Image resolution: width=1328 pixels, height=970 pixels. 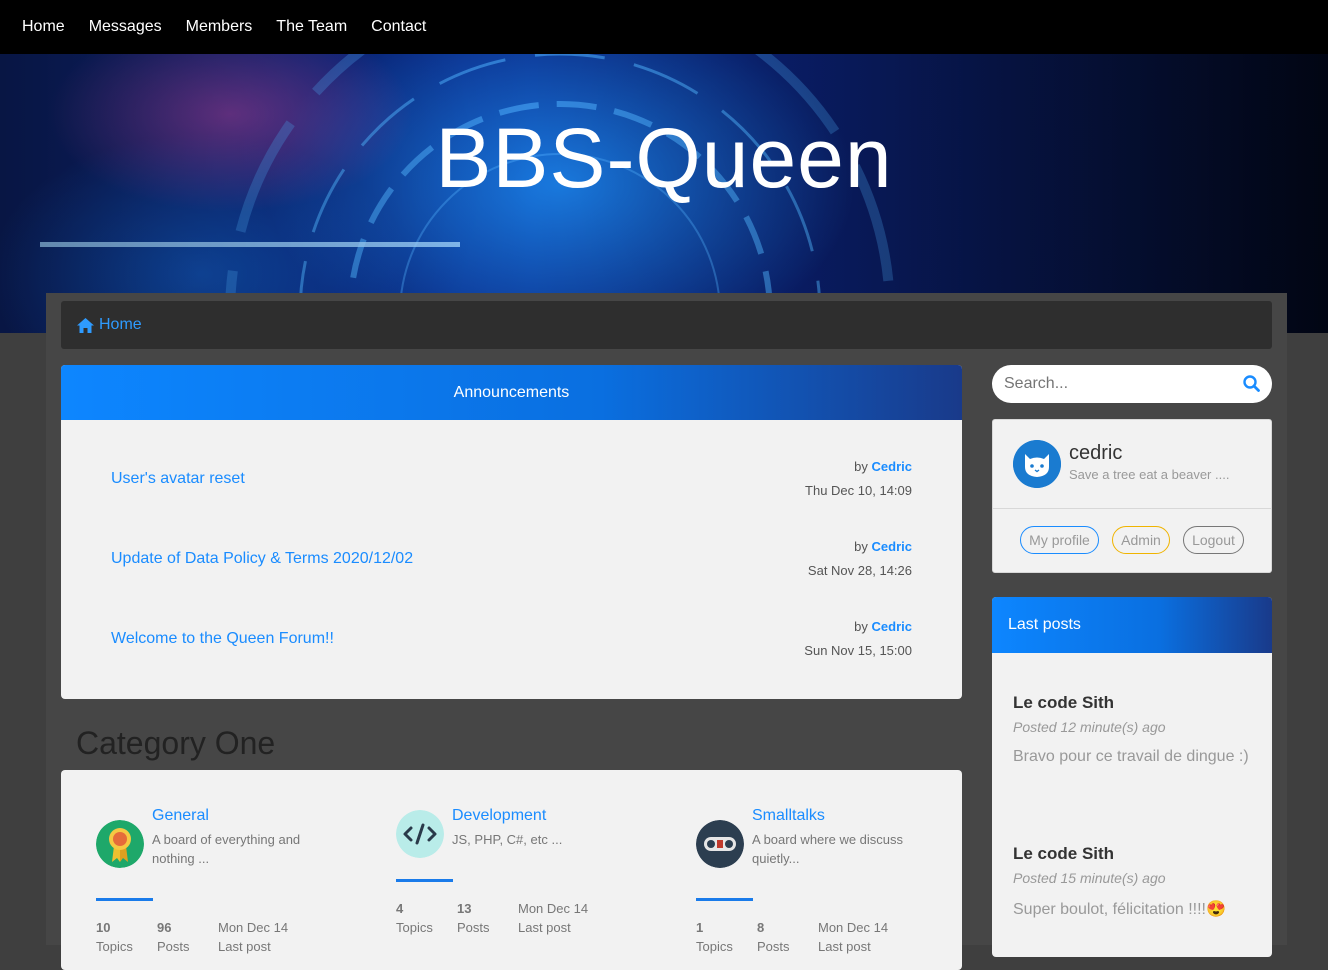 What do you see at coordinates (859, 570) in the screenshot?
I see `announcement-date: Sat Nov 28, 14:26` at bounding box center [859, 570].